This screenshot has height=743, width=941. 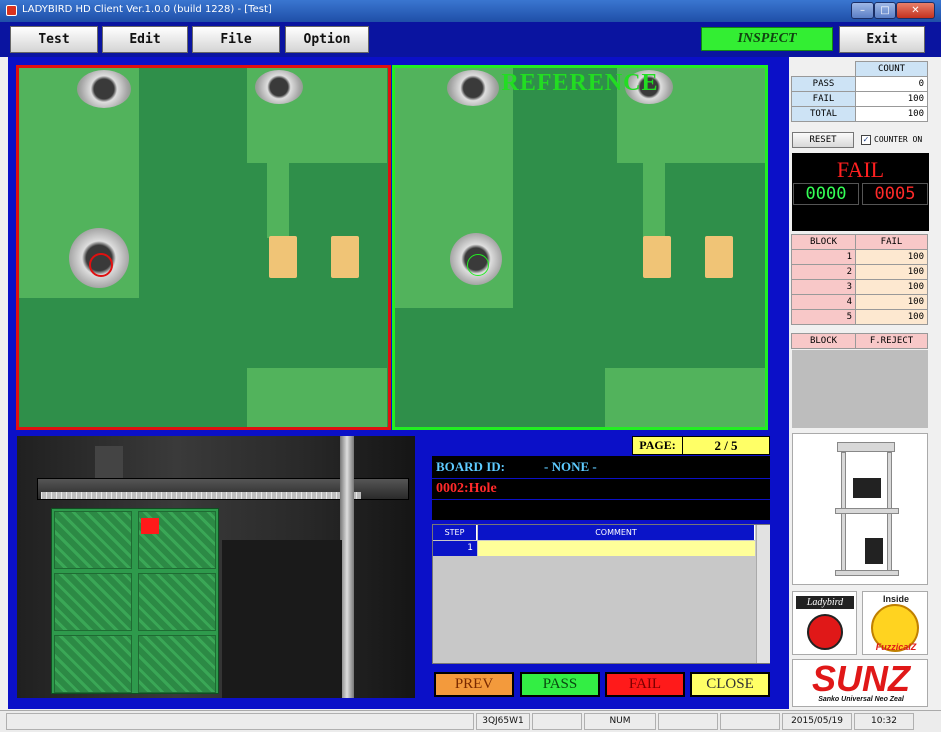 I want to click on test-menu-button: Test, so click(x=54, y=39).